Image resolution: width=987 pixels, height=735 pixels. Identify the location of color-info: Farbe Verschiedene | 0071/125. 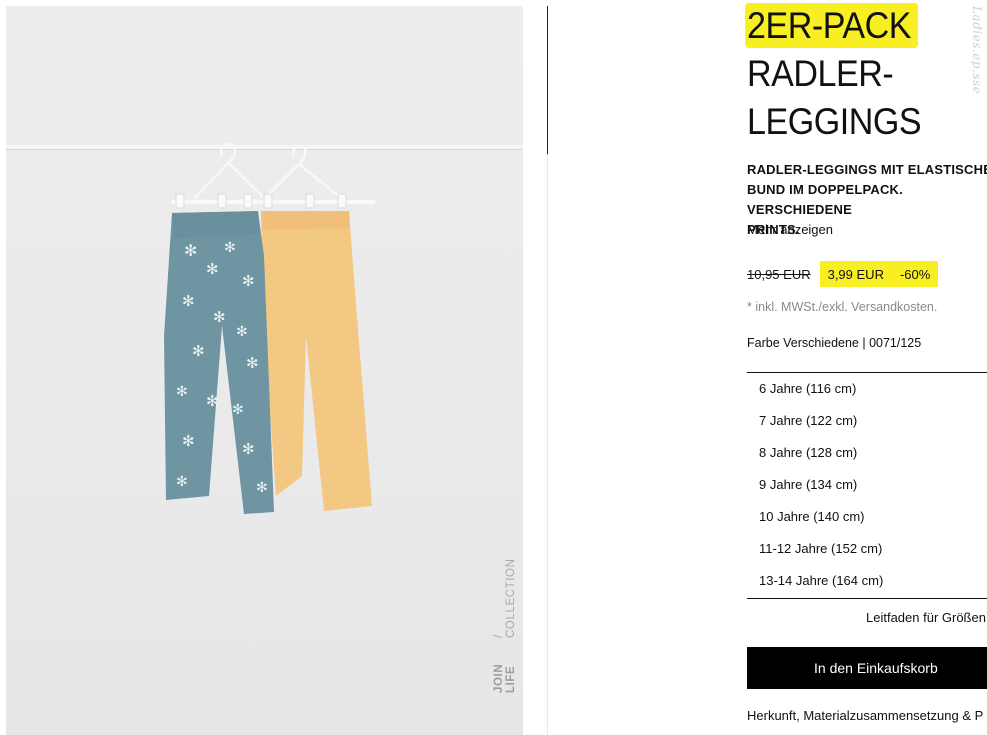
(834, 343).